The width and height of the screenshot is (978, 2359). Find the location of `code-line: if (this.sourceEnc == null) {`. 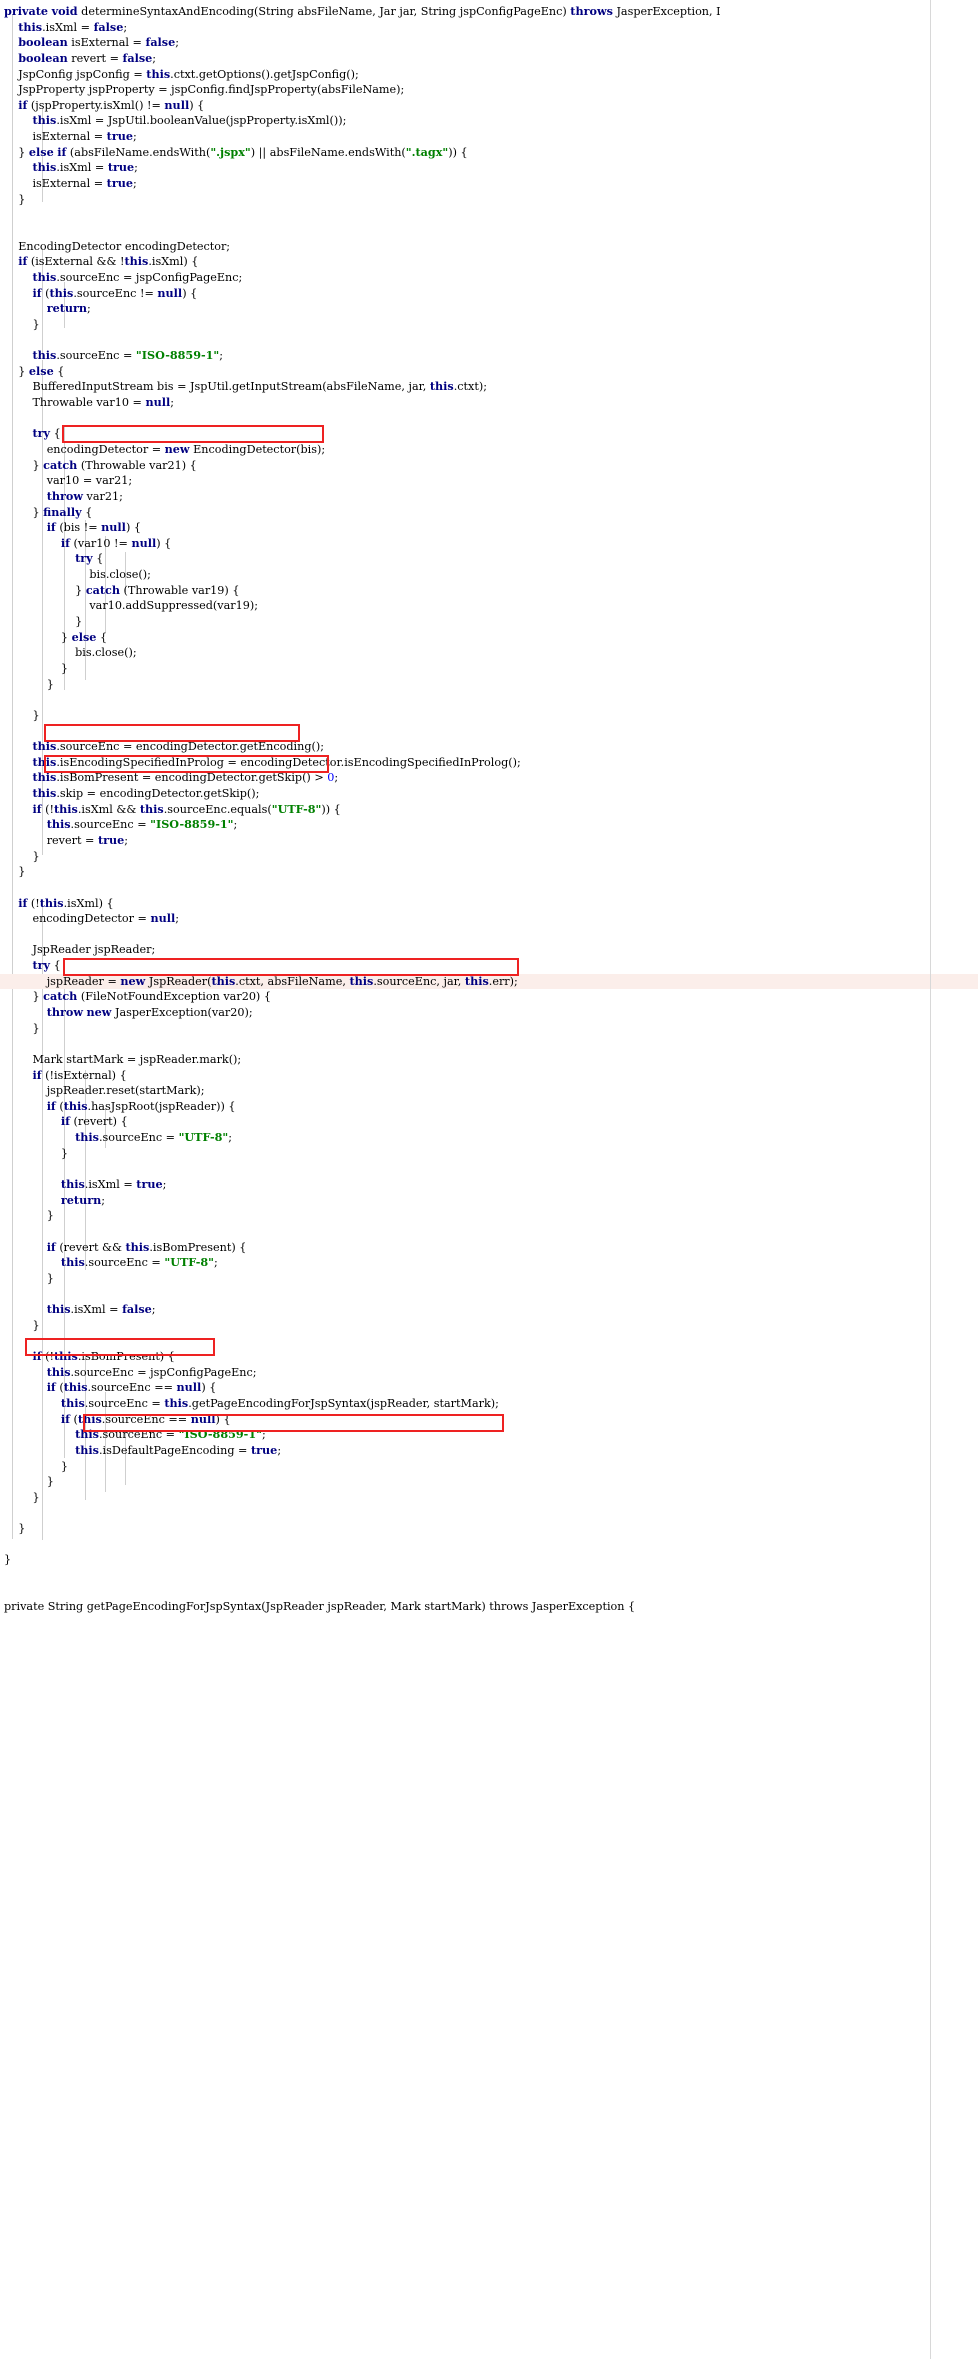

code-line: if (this.sourceEnc == null) { is located at coordinates (489, 1420).